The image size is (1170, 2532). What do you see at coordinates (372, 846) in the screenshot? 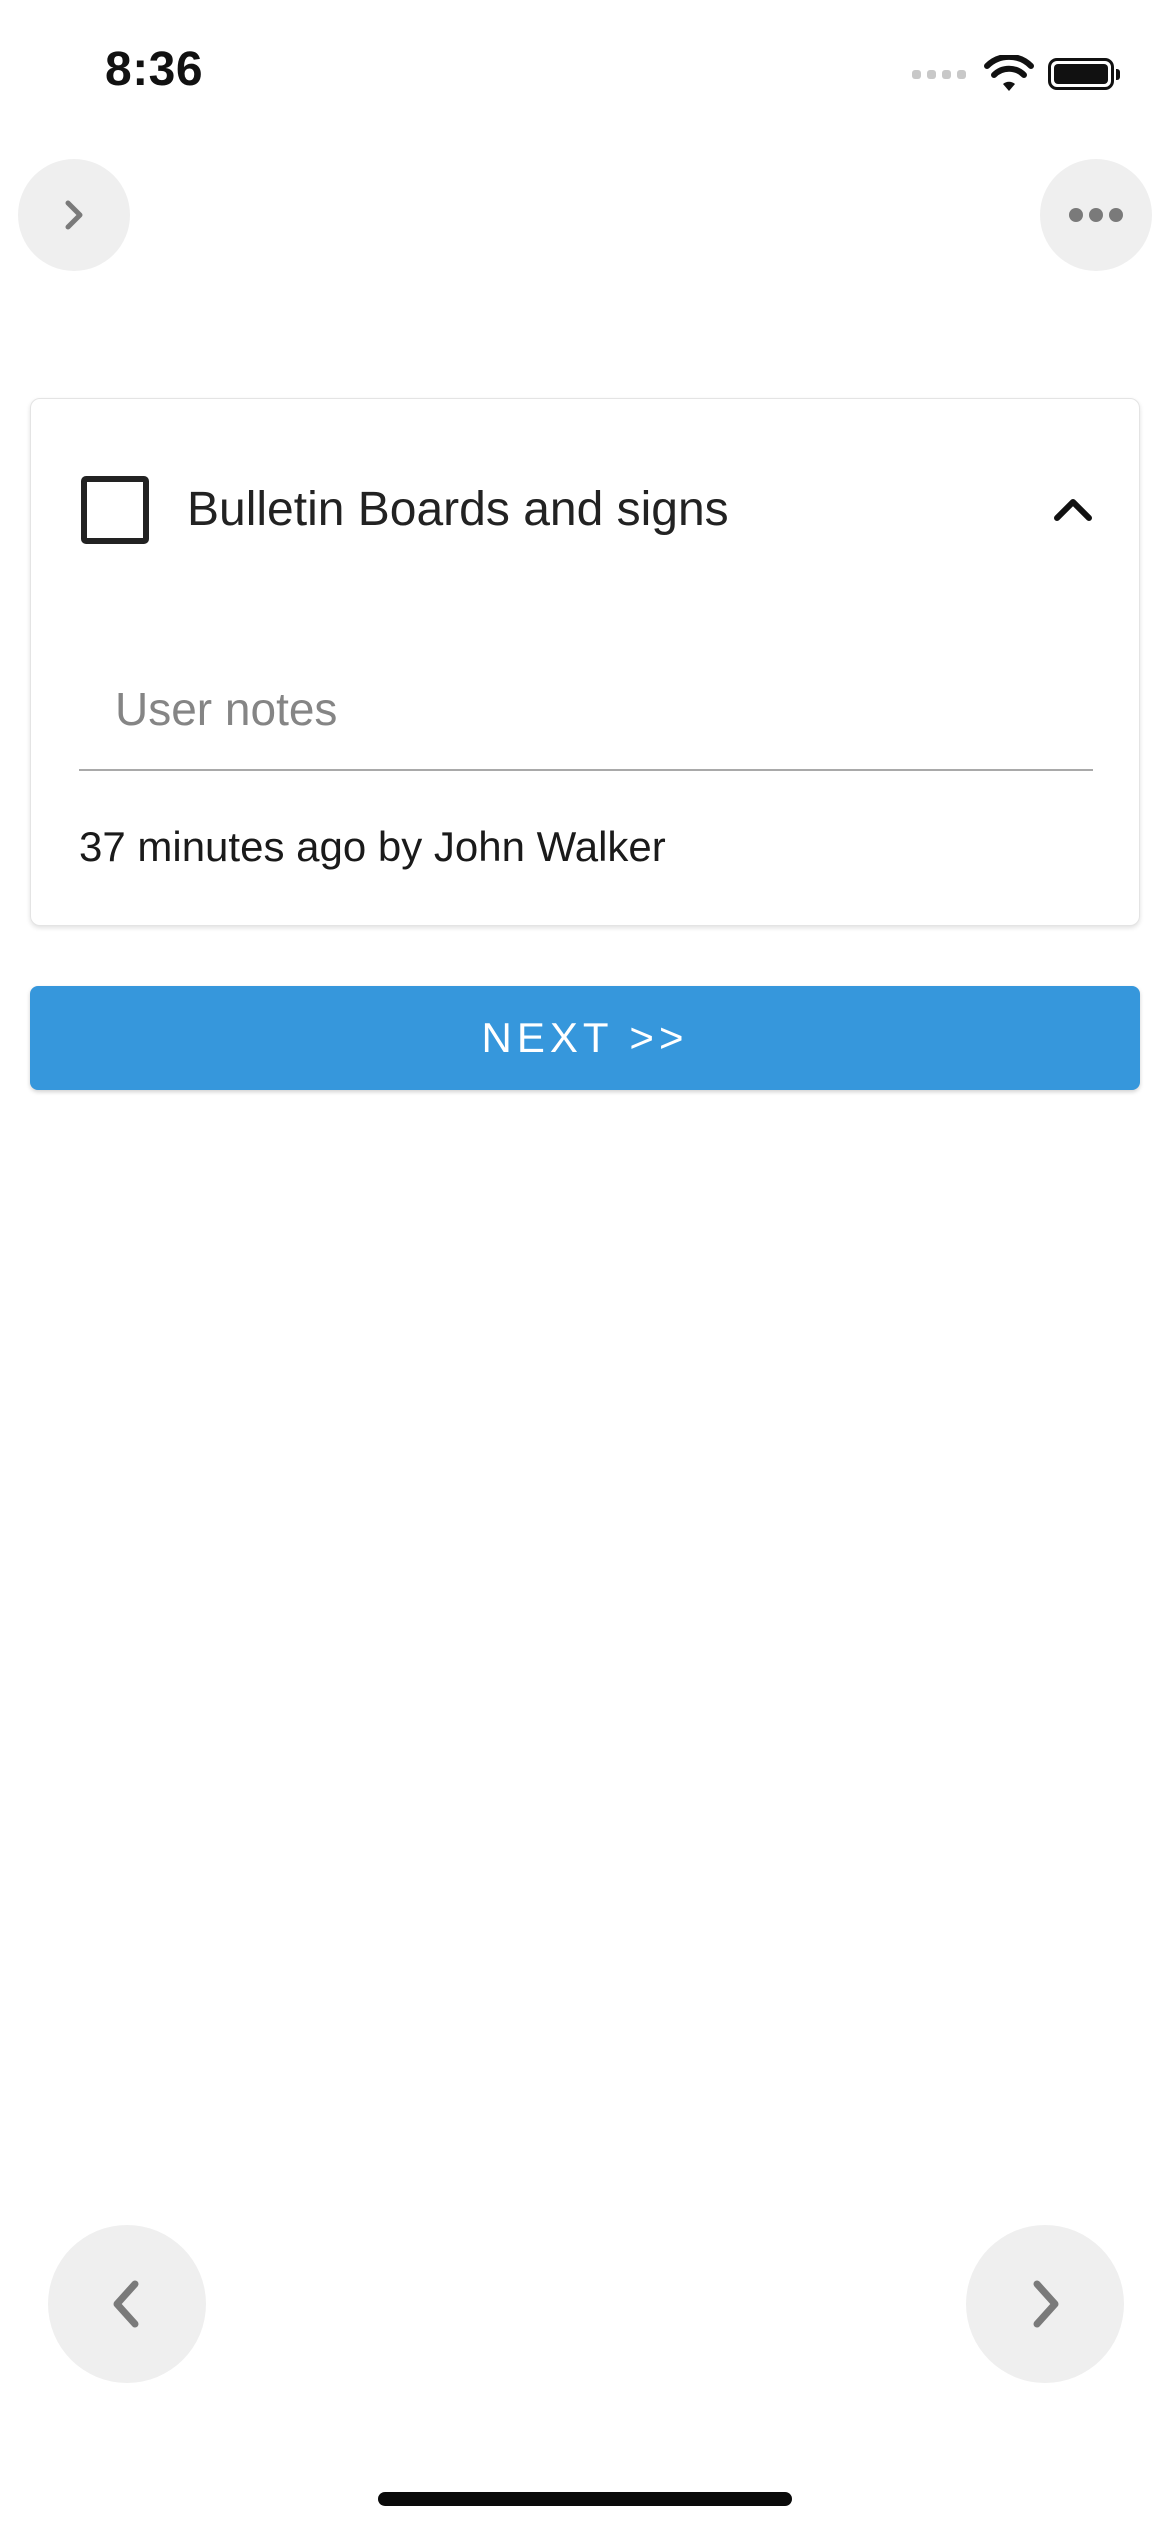
I see `item-meta: 37 minutes ago by John Walker` at bounding box center [372, 846].